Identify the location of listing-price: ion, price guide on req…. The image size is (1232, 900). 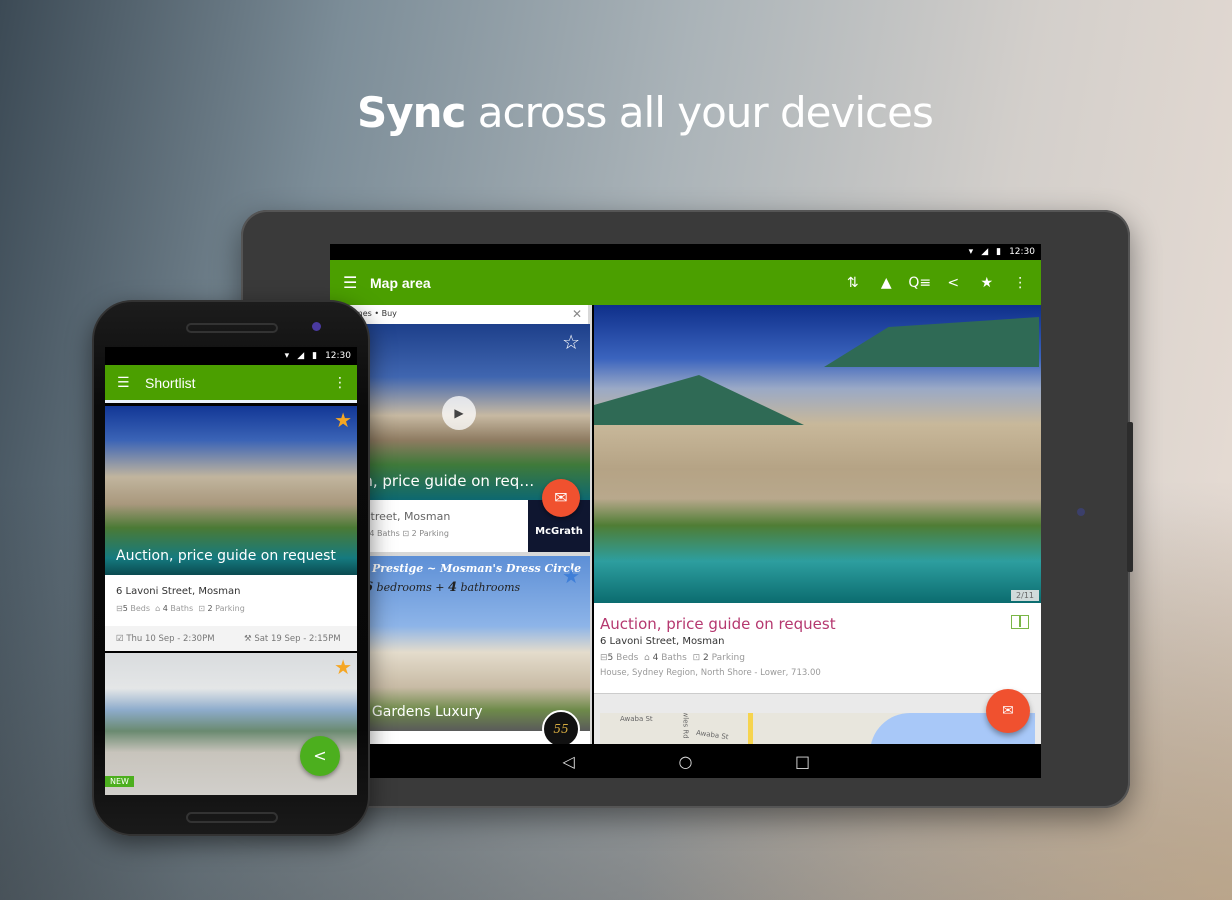
(442, 481).